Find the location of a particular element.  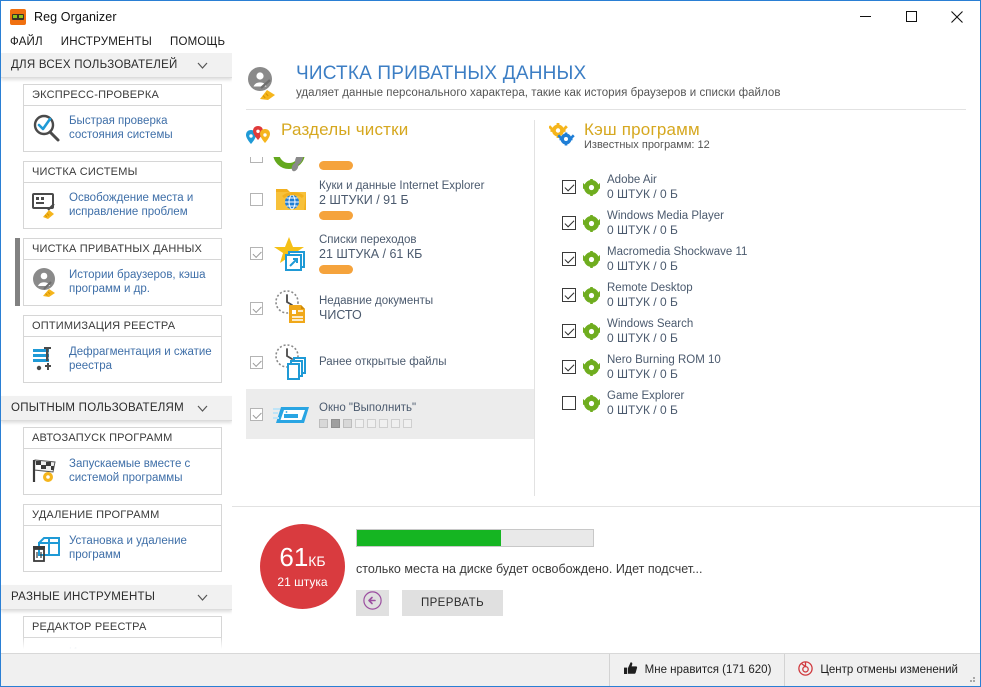

sidebar-group-misc-tools: РАЗНЫЕ ИНСТРУМЕНТЫ is located at coordinates (116, 597).